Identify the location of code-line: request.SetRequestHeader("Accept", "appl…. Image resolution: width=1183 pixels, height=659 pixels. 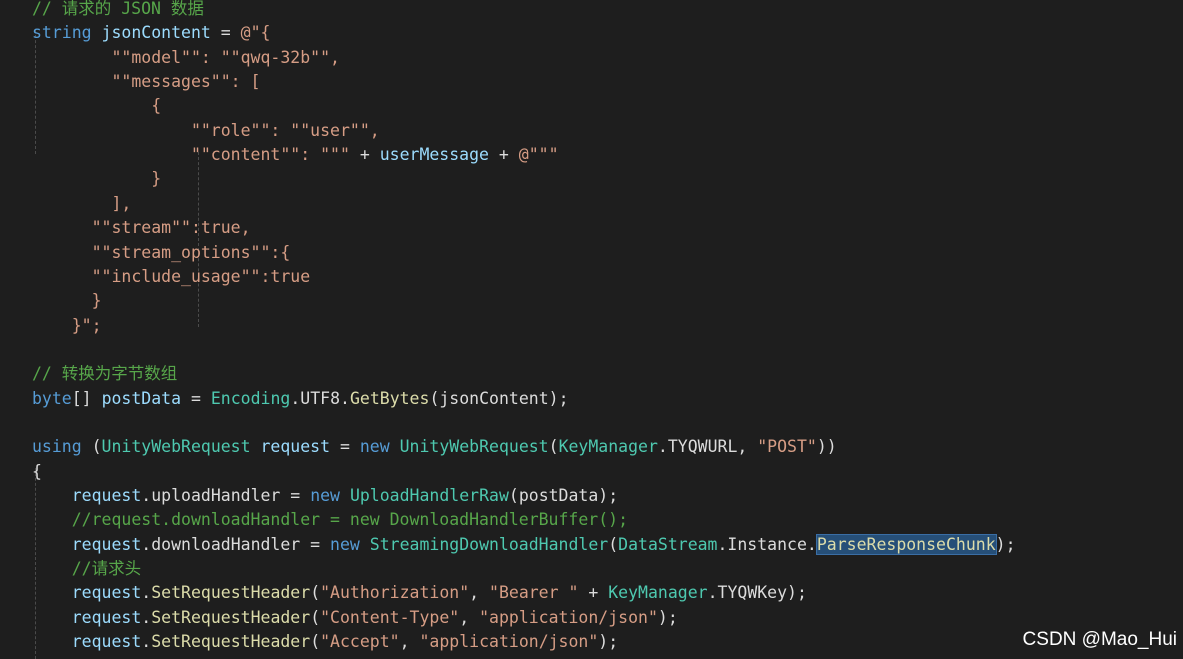
(325, 642).